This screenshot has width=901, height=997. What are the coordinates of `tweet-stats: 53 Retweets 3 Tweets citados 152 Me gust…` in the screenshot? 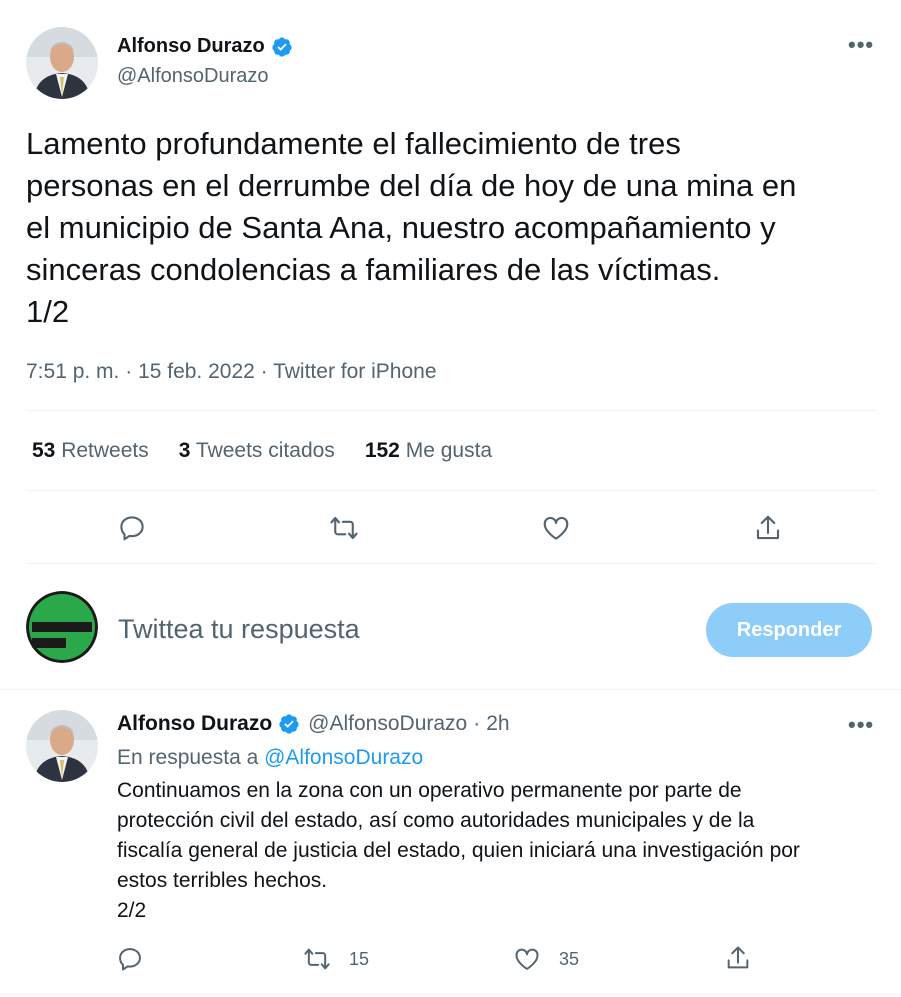 It's located at (262, 451).